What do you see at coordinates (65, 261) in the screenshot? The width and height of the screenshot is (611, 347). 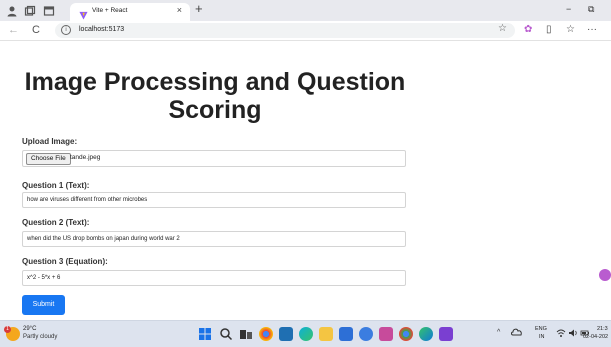 I see `question-3-label: Question 3 (Equation):` at bounding box center [65, 261].